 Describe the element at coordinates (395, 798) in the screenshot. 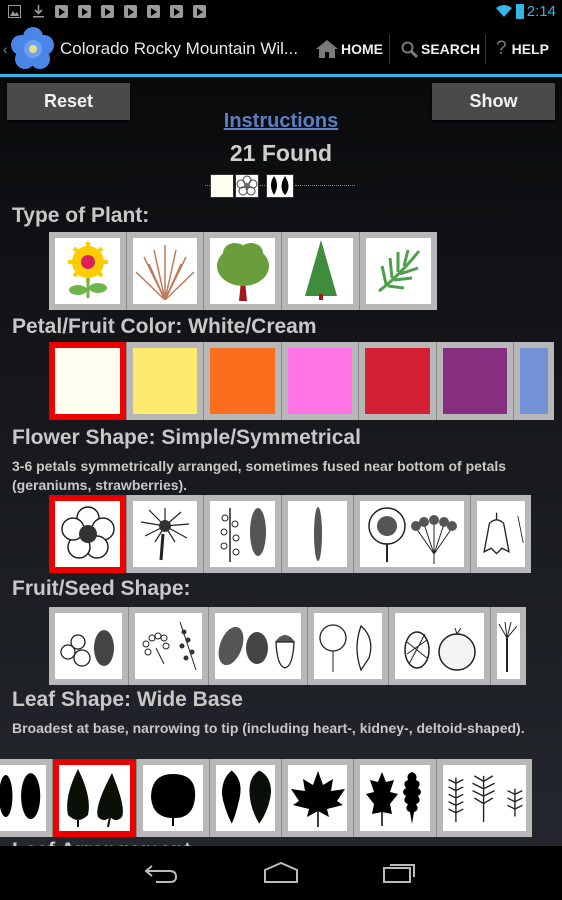

I see `leaf-shape-pinnate-lobed` at that location.